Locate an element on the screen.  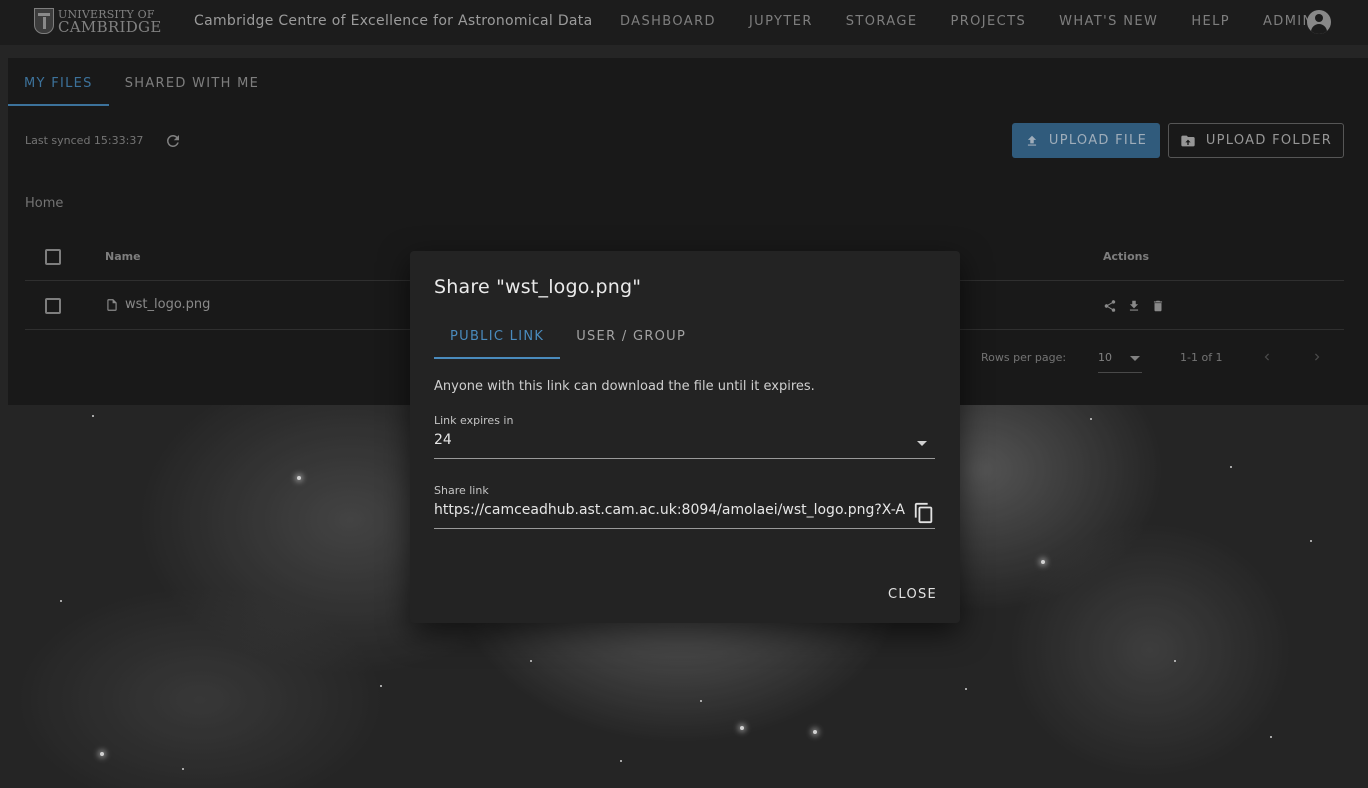
link-expires-select: Link expires in 24 is located at coordinates (684, 436).